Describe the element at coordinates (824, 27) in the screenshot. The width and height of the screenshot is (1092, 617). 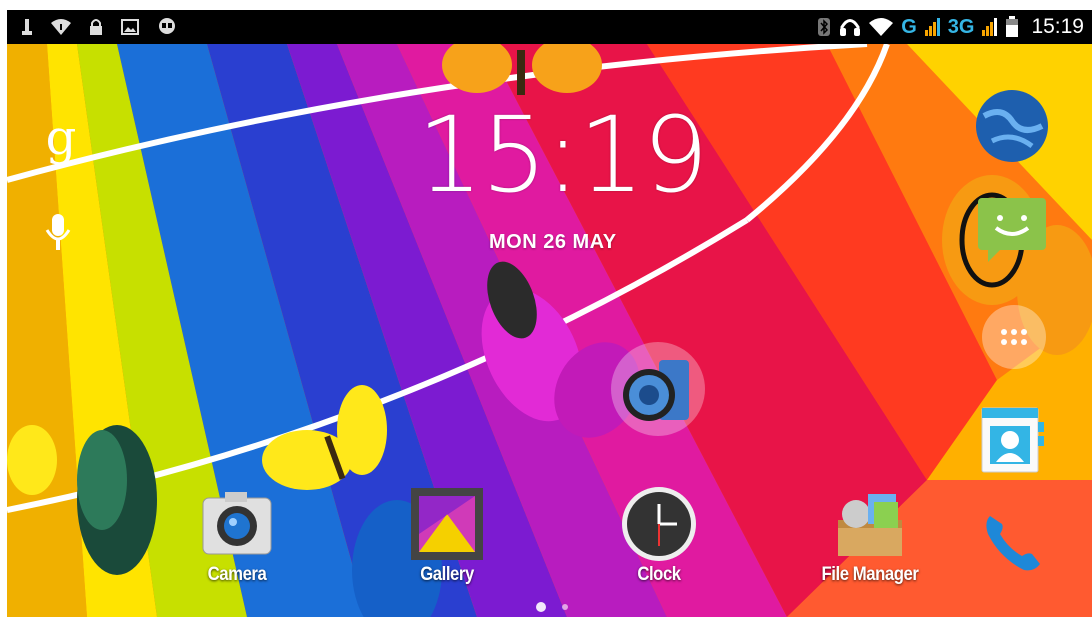
I see `bluetooth-icon` at that location.